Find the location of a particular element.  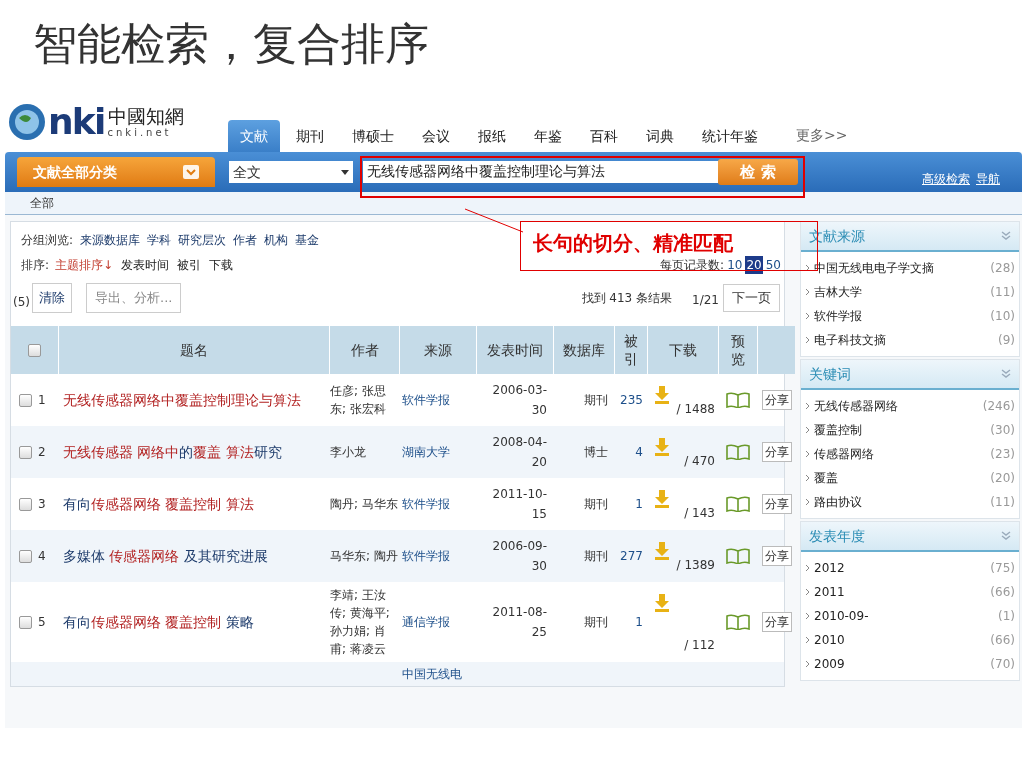

group-link: 作者 is located at coordinates (245, 240).